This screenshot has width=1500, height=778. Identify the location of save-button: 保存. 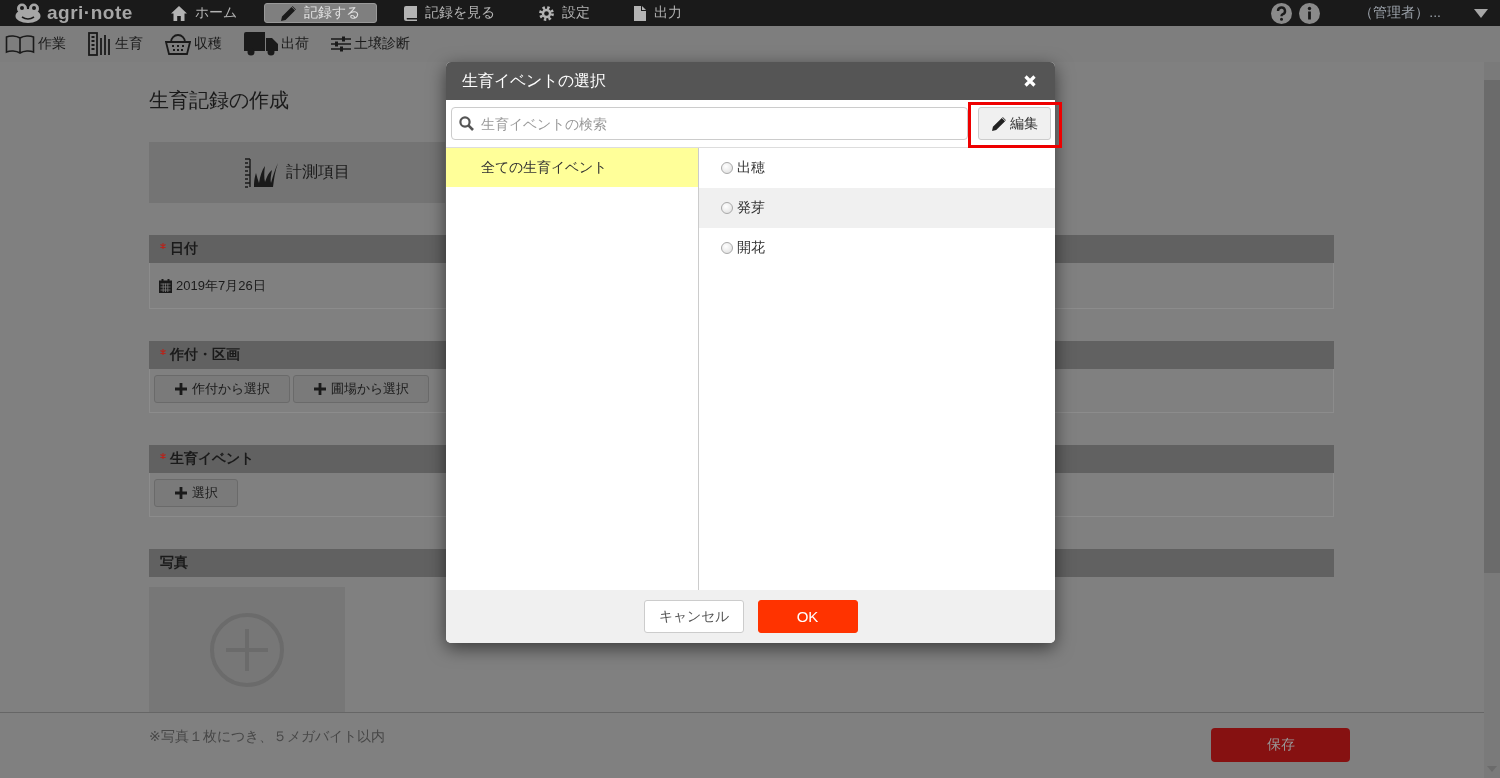
(1280, 745).